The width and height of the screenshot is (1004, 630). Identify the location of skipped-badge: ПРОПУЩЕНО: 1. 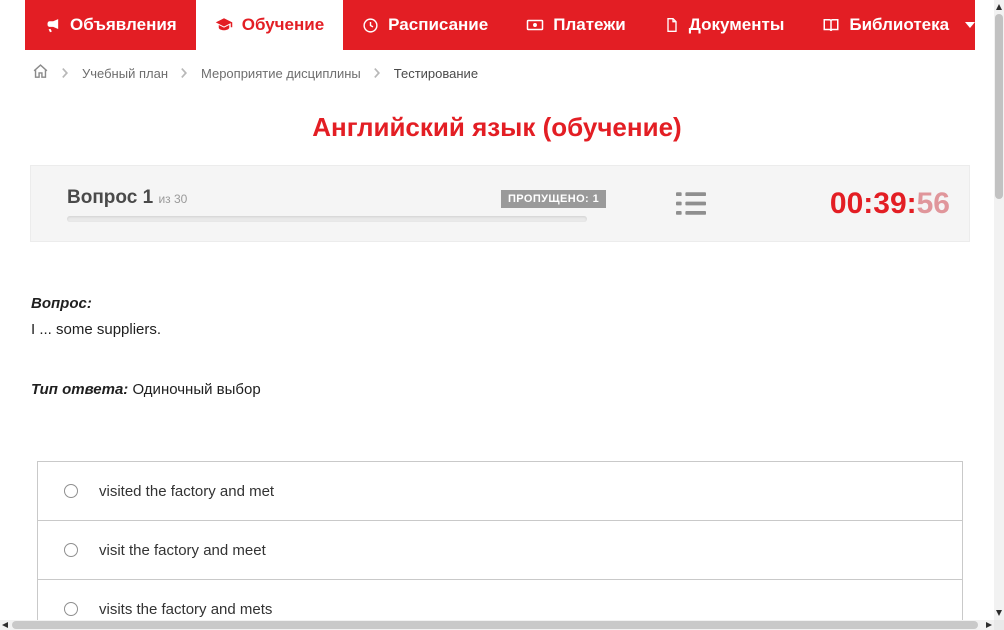
(554, 199).